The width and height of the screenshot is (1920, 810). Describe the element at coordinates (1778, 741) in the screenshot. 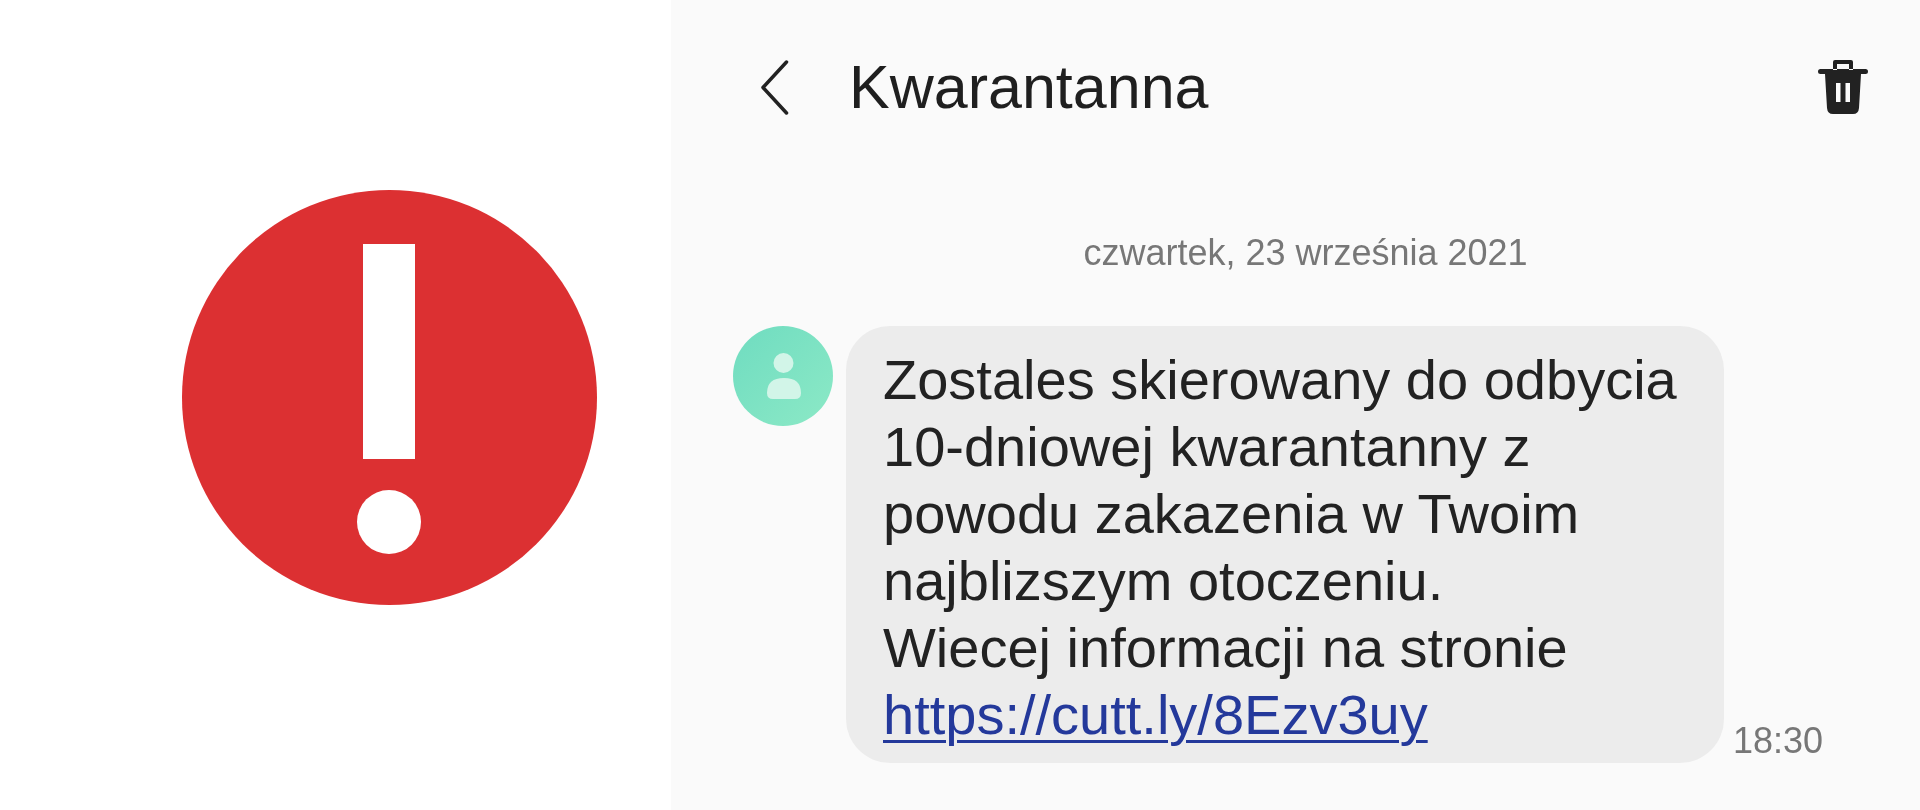

I see `message-time: 18:30` at that location.